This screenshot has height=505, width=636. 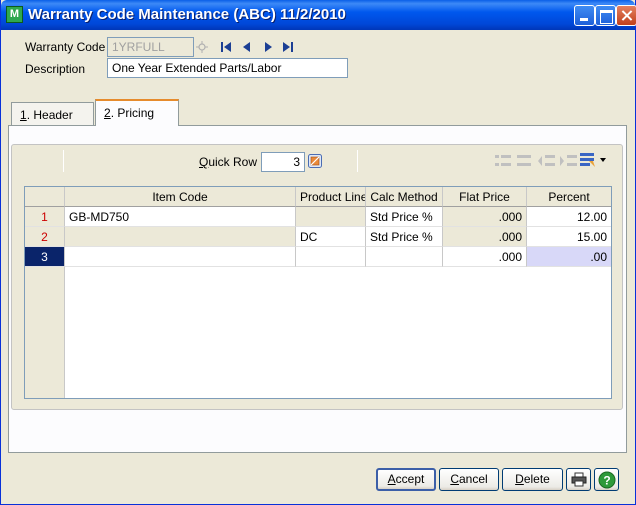 I want to click on column-header-percent: Percent, so click(x=569, y=197).